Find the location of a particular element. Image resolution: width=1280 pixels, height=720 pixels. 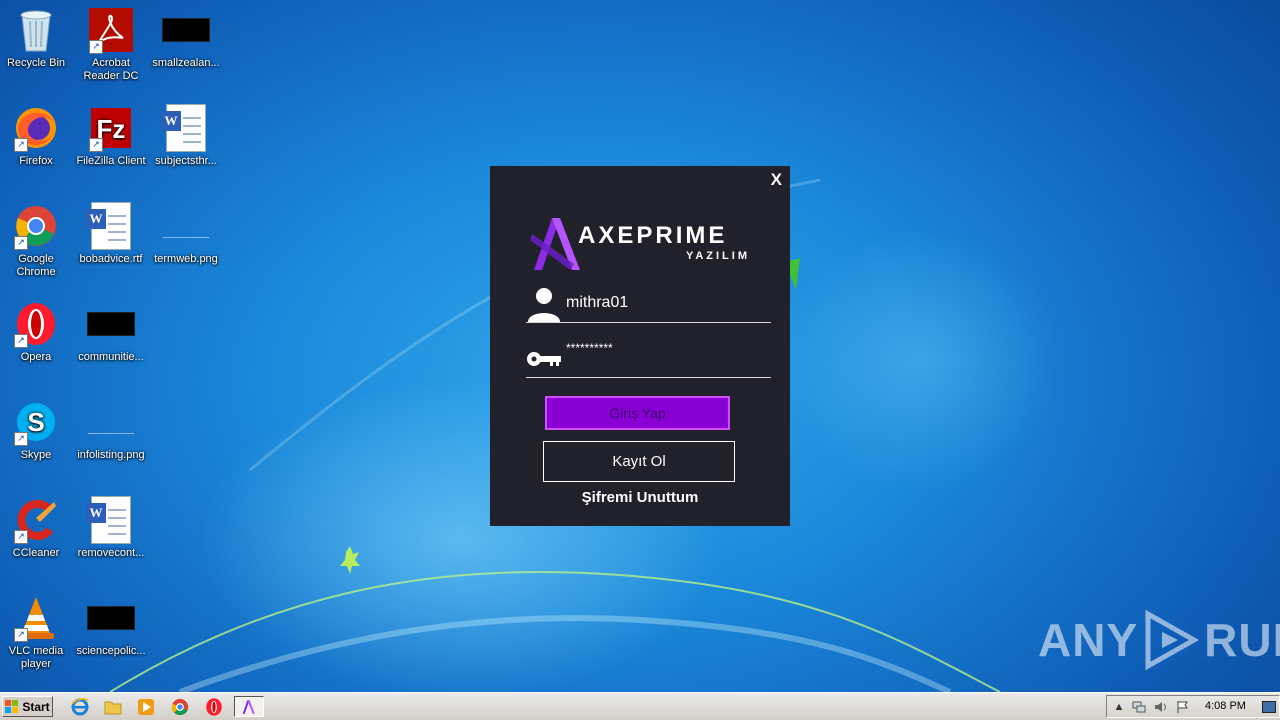

password-field: ********** is located at coordinates (648, 358).